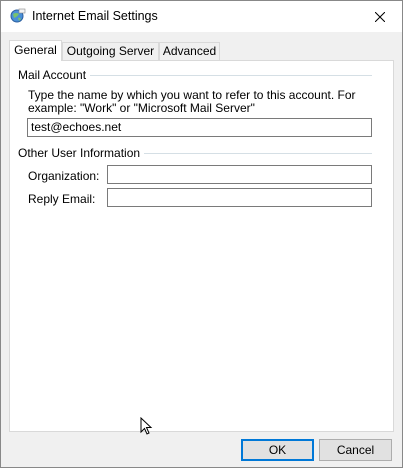 This screenshot has height=468, width=403. What do you see at coordinates (18, 16) in the screenshot?
I see `globe-mail-icon` at bounding box center [18, 16].